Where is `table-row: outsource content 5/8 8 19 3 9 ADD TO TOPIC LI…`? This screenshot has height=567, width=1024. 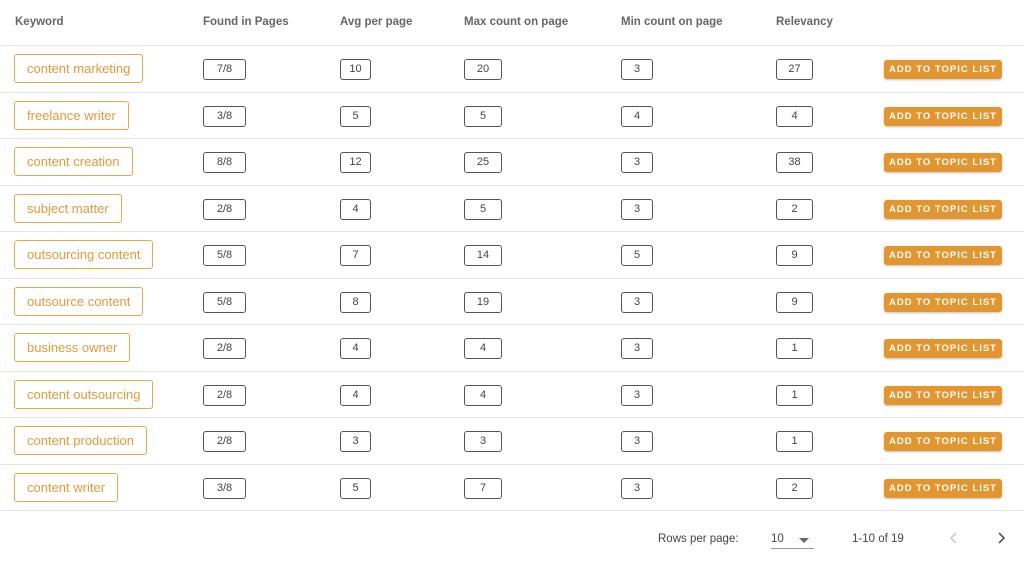 table-row: outsource content 5/8 8 19 3 9 ADD TO TOPIC LI… is located at coordinates (512, 302).